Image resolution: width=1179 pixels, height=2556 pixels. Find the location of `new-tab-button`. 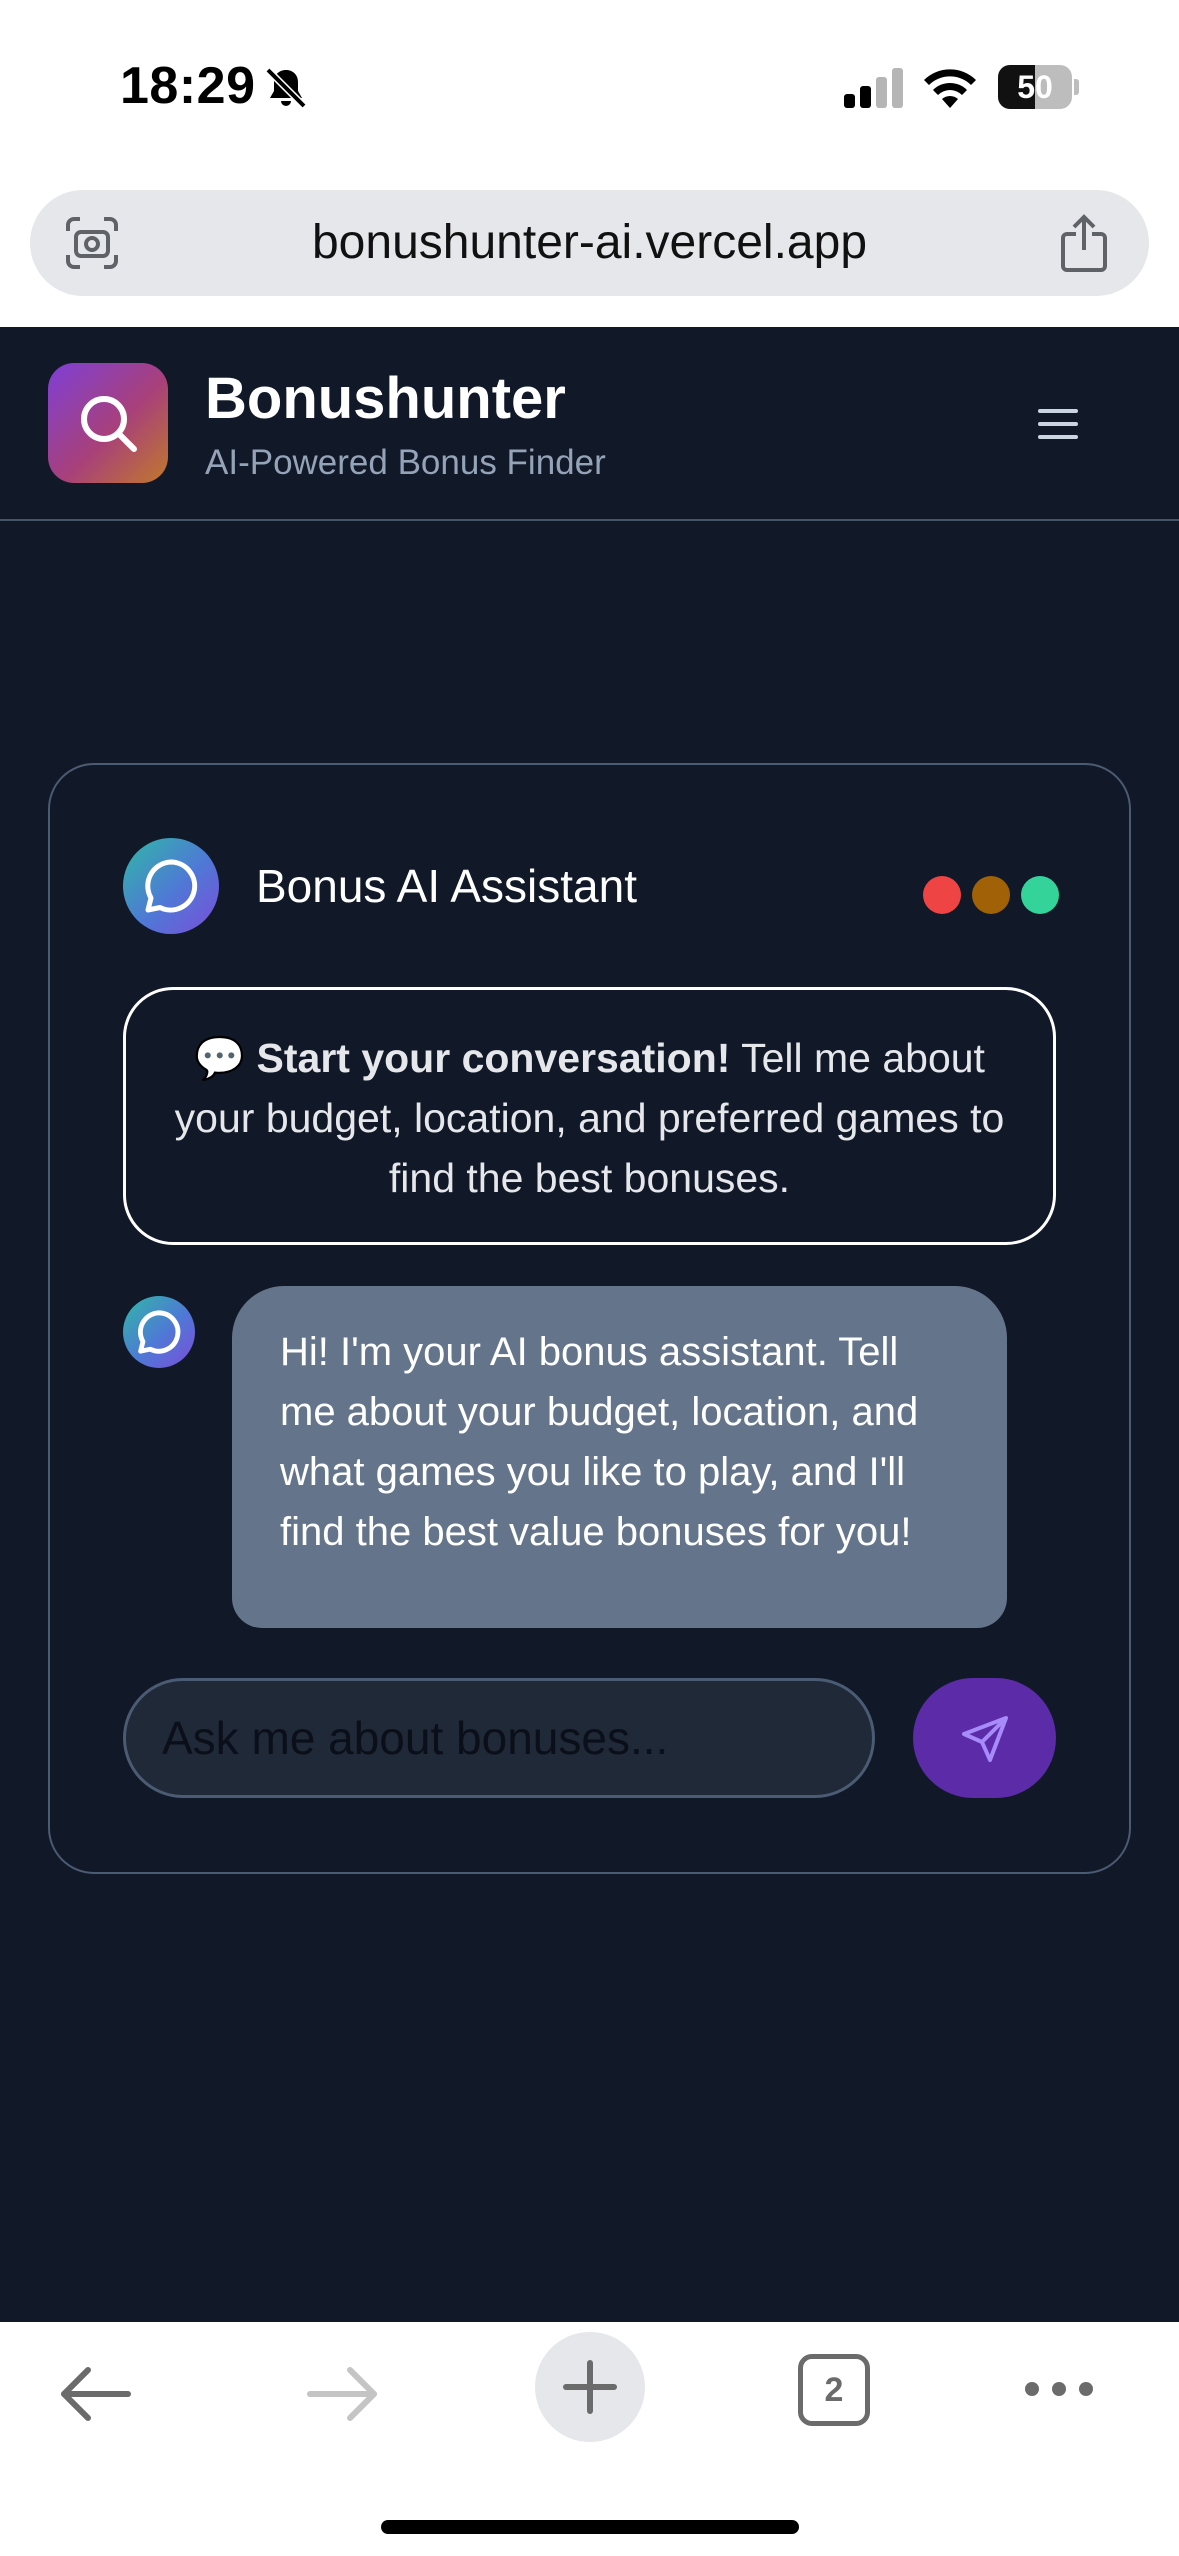

new-tab-button is located at coordinates (590, 2387).